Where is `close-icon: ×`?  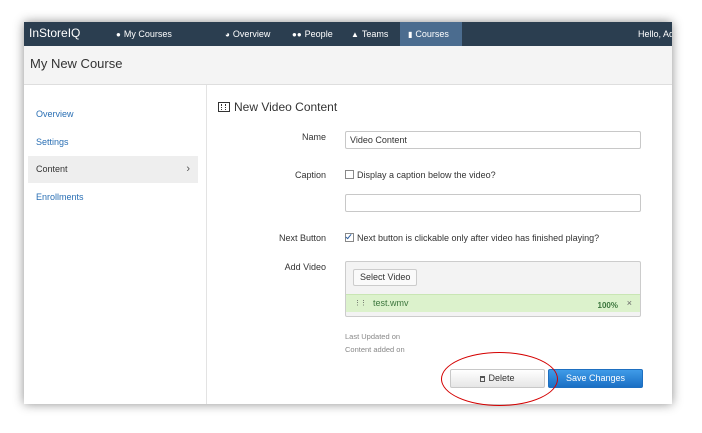 close-icon: × is located at coordinates (629, 303).